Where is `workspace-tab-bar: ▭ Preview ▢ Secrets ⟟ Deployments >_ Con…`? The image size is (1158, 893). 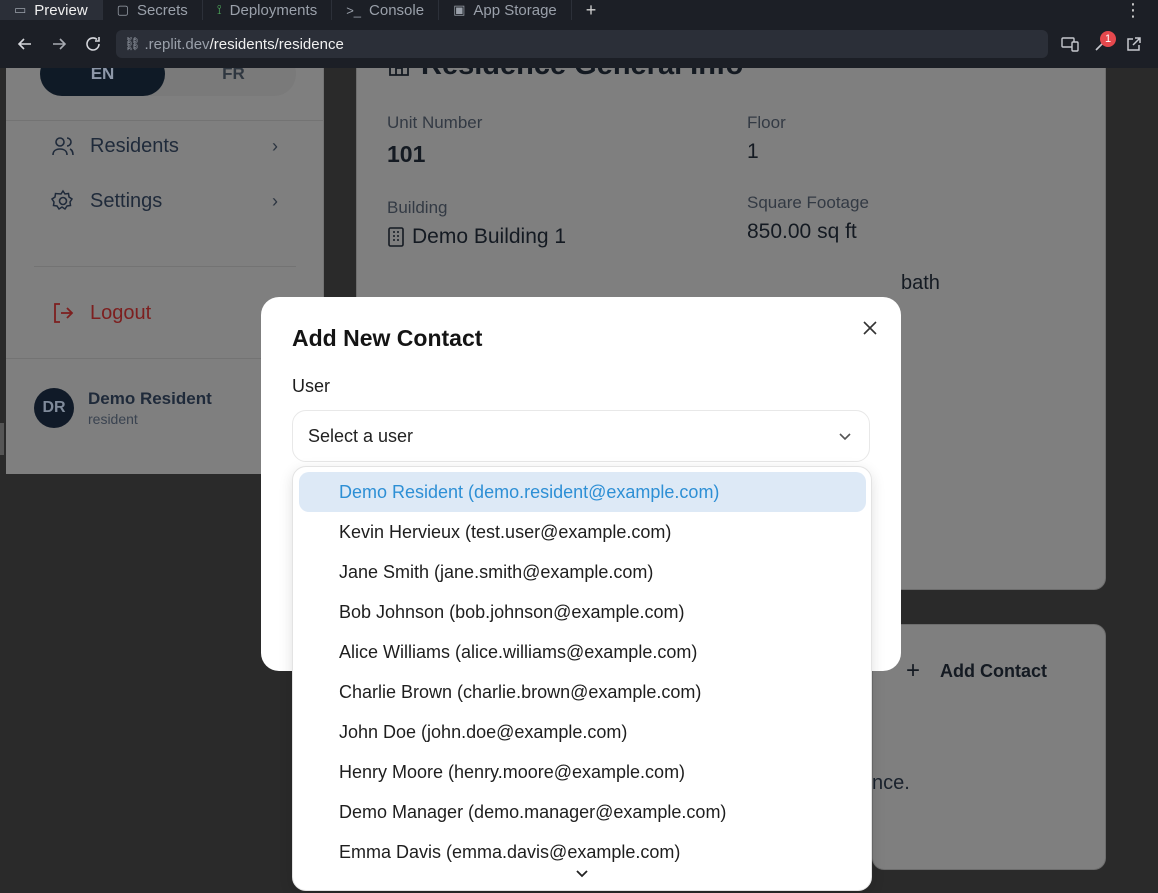 workspace-tab-bar: ▭ Preview ▢ Secrets ⟟ Deployments >_ Con… is located at coordinates (579, 10).